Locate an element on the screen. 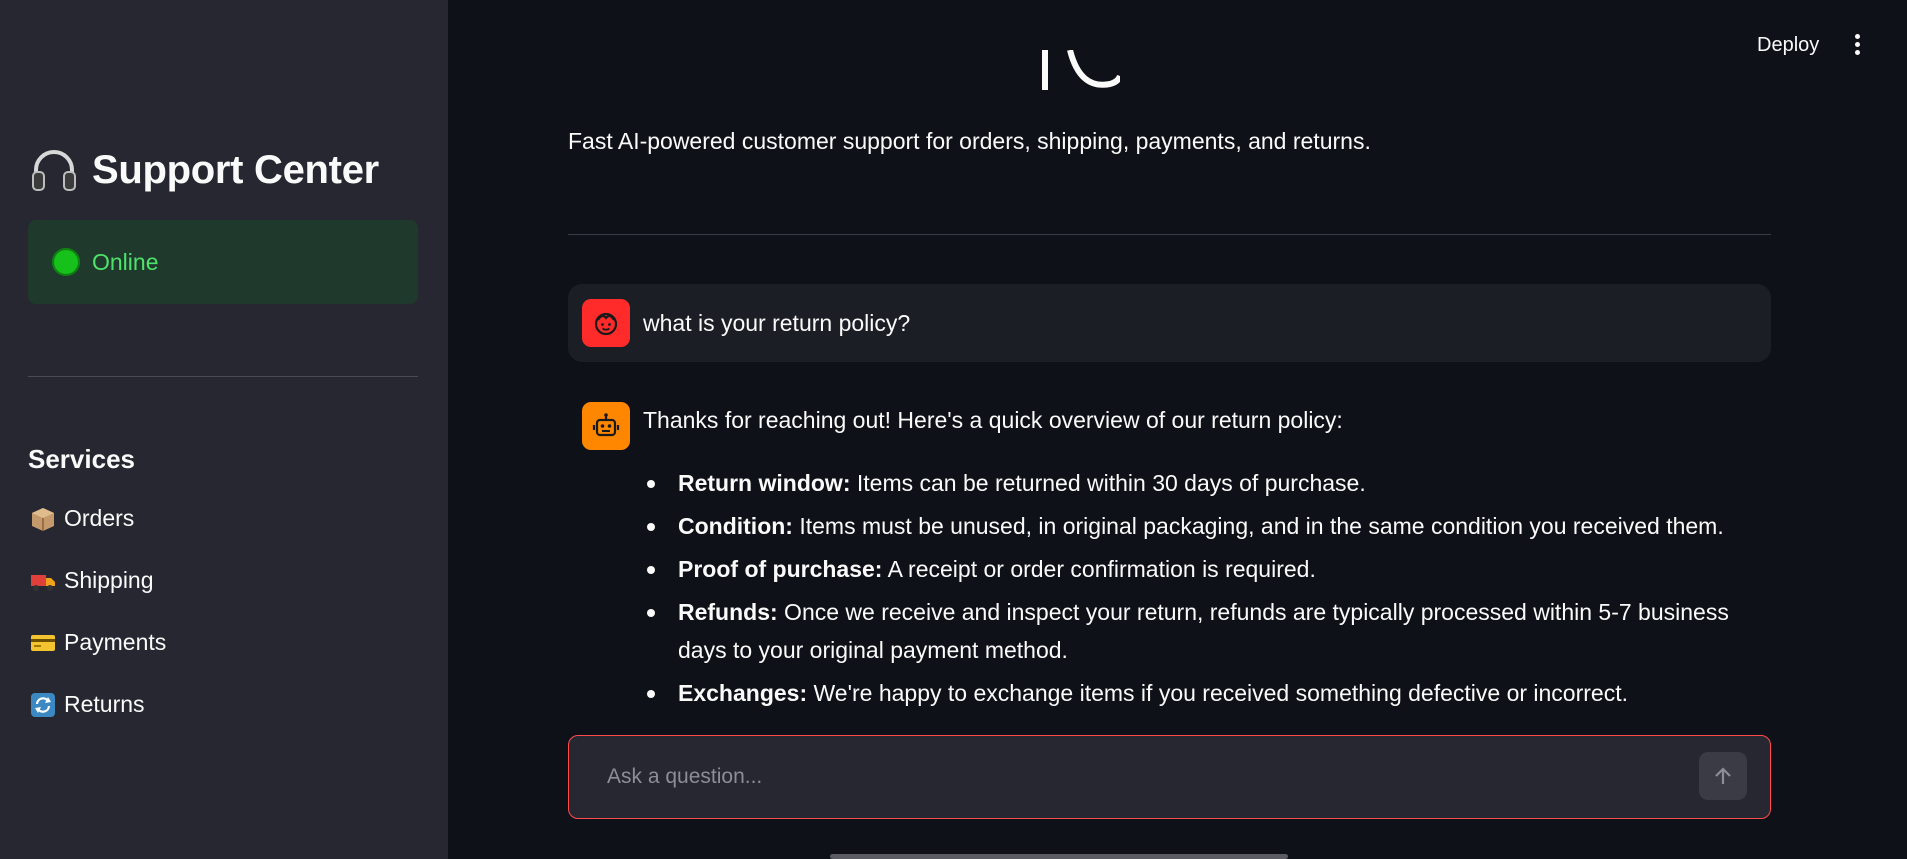 The image size is (1907, 859). truck-icon is located at coordinates (43, 582).